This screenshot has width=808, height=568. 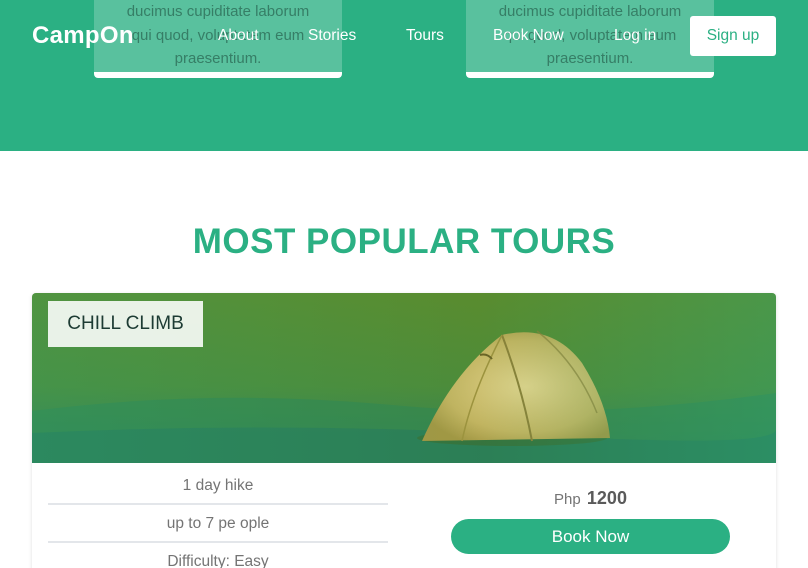 I want to click on tour-detail-duration: 1 day hike, so click(x=218, y=484).